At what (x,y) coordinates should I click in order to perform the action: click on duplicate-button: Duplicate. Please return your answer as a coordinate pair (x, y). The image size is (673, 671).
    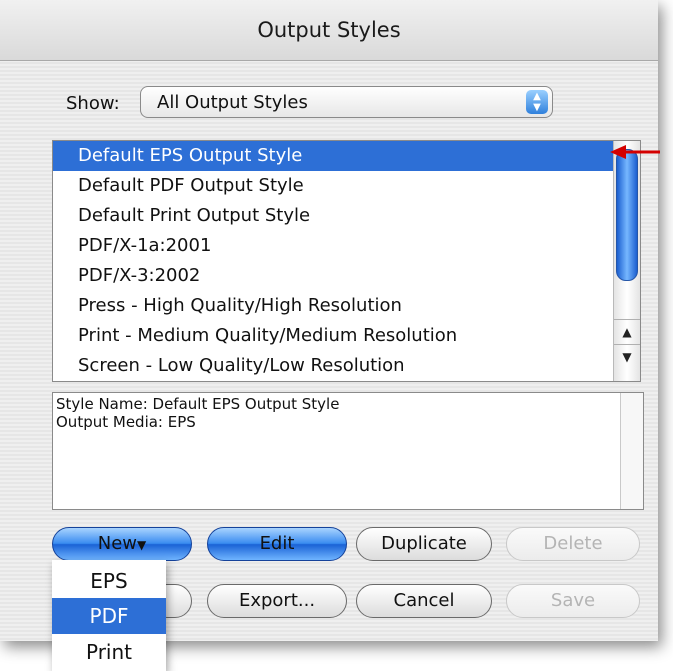
    Looking at the image, I should click on (424, 544).